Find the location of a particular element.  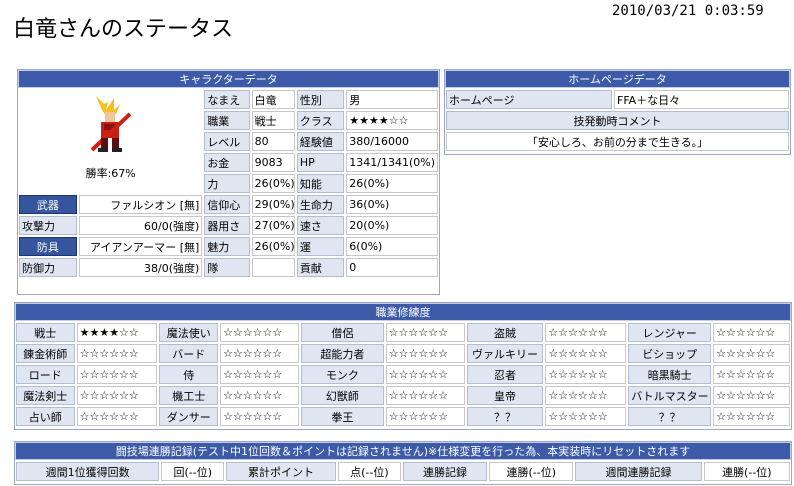

job-name: バトルマスター is located at coordinates (670, 395).